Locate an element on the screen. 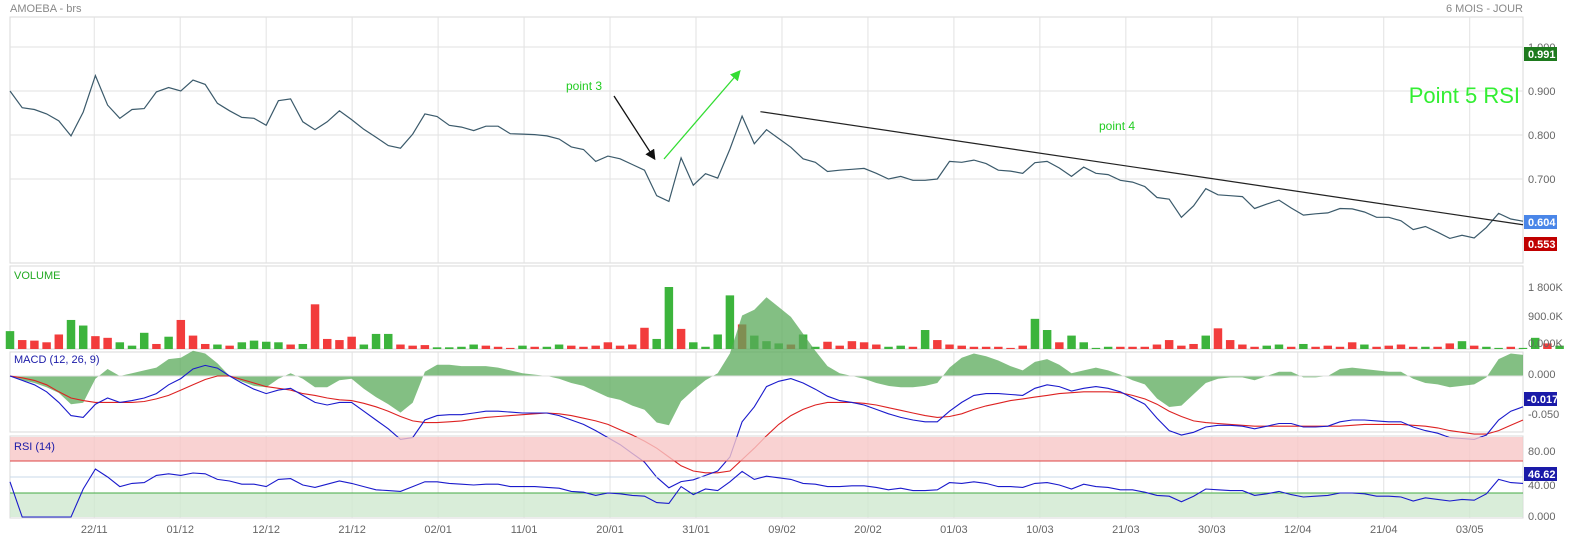 The width and height of the screenshot is (1571, 540). rsi-title: RSI (14) is located at coordinates (34, 447).